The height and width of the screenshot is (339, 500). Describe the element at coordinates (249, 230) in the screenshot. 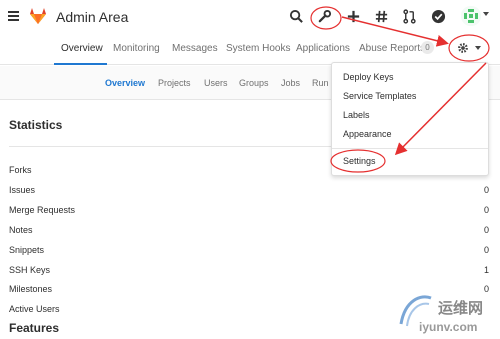

I see `stat-row-notes: Notes 0` at that location.